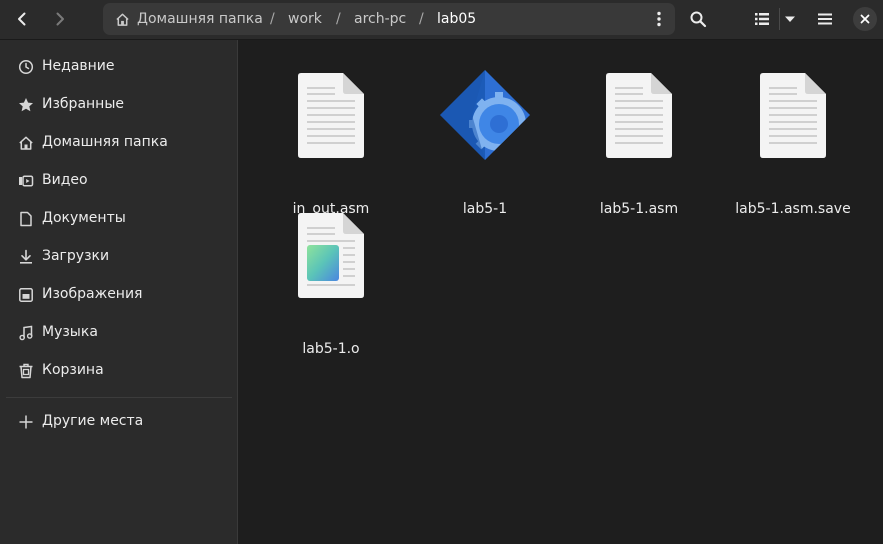  What do you see at coordinates (26, 256) in the screenshot?
I see `download-icon` at bounding box center [26, 256].